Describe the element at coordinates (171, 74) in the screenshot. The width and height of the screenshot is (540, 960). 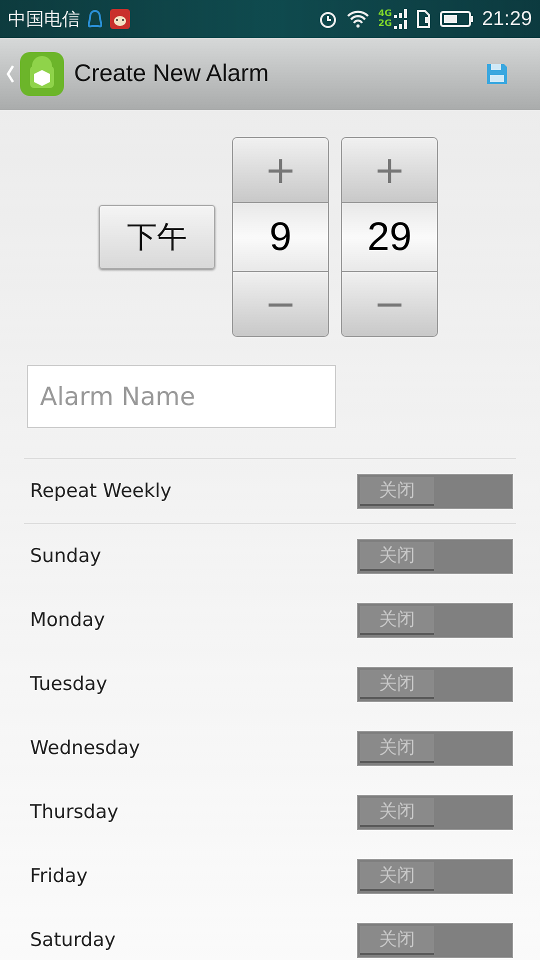
I see `screen-title: Create New Alarm` at that location.